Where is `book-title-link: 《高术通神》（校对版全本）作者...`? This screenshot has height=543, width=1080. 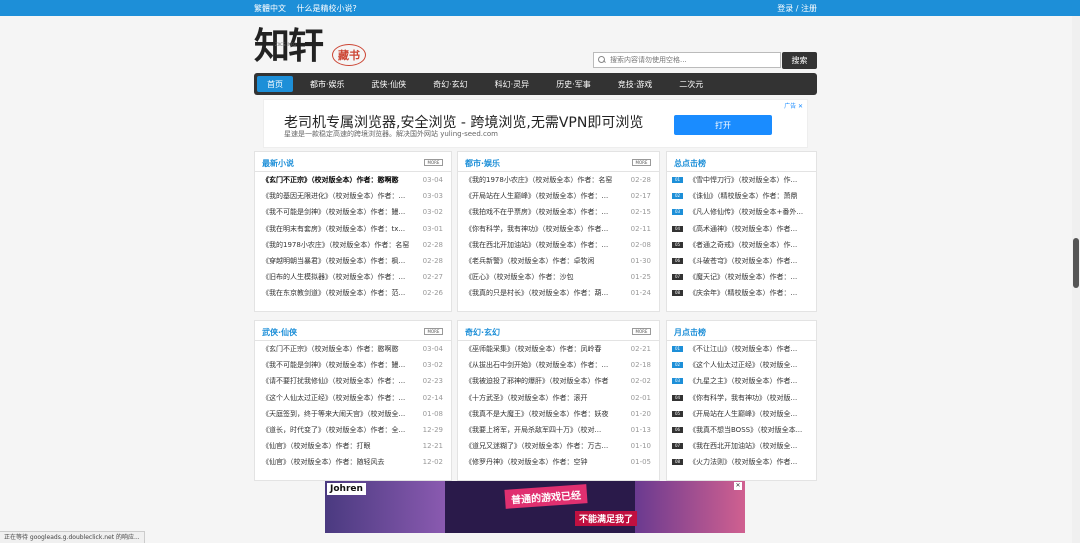 book-title-link: 《高术通神》（校对版全本）作者... is located at coordinates (749, 229).